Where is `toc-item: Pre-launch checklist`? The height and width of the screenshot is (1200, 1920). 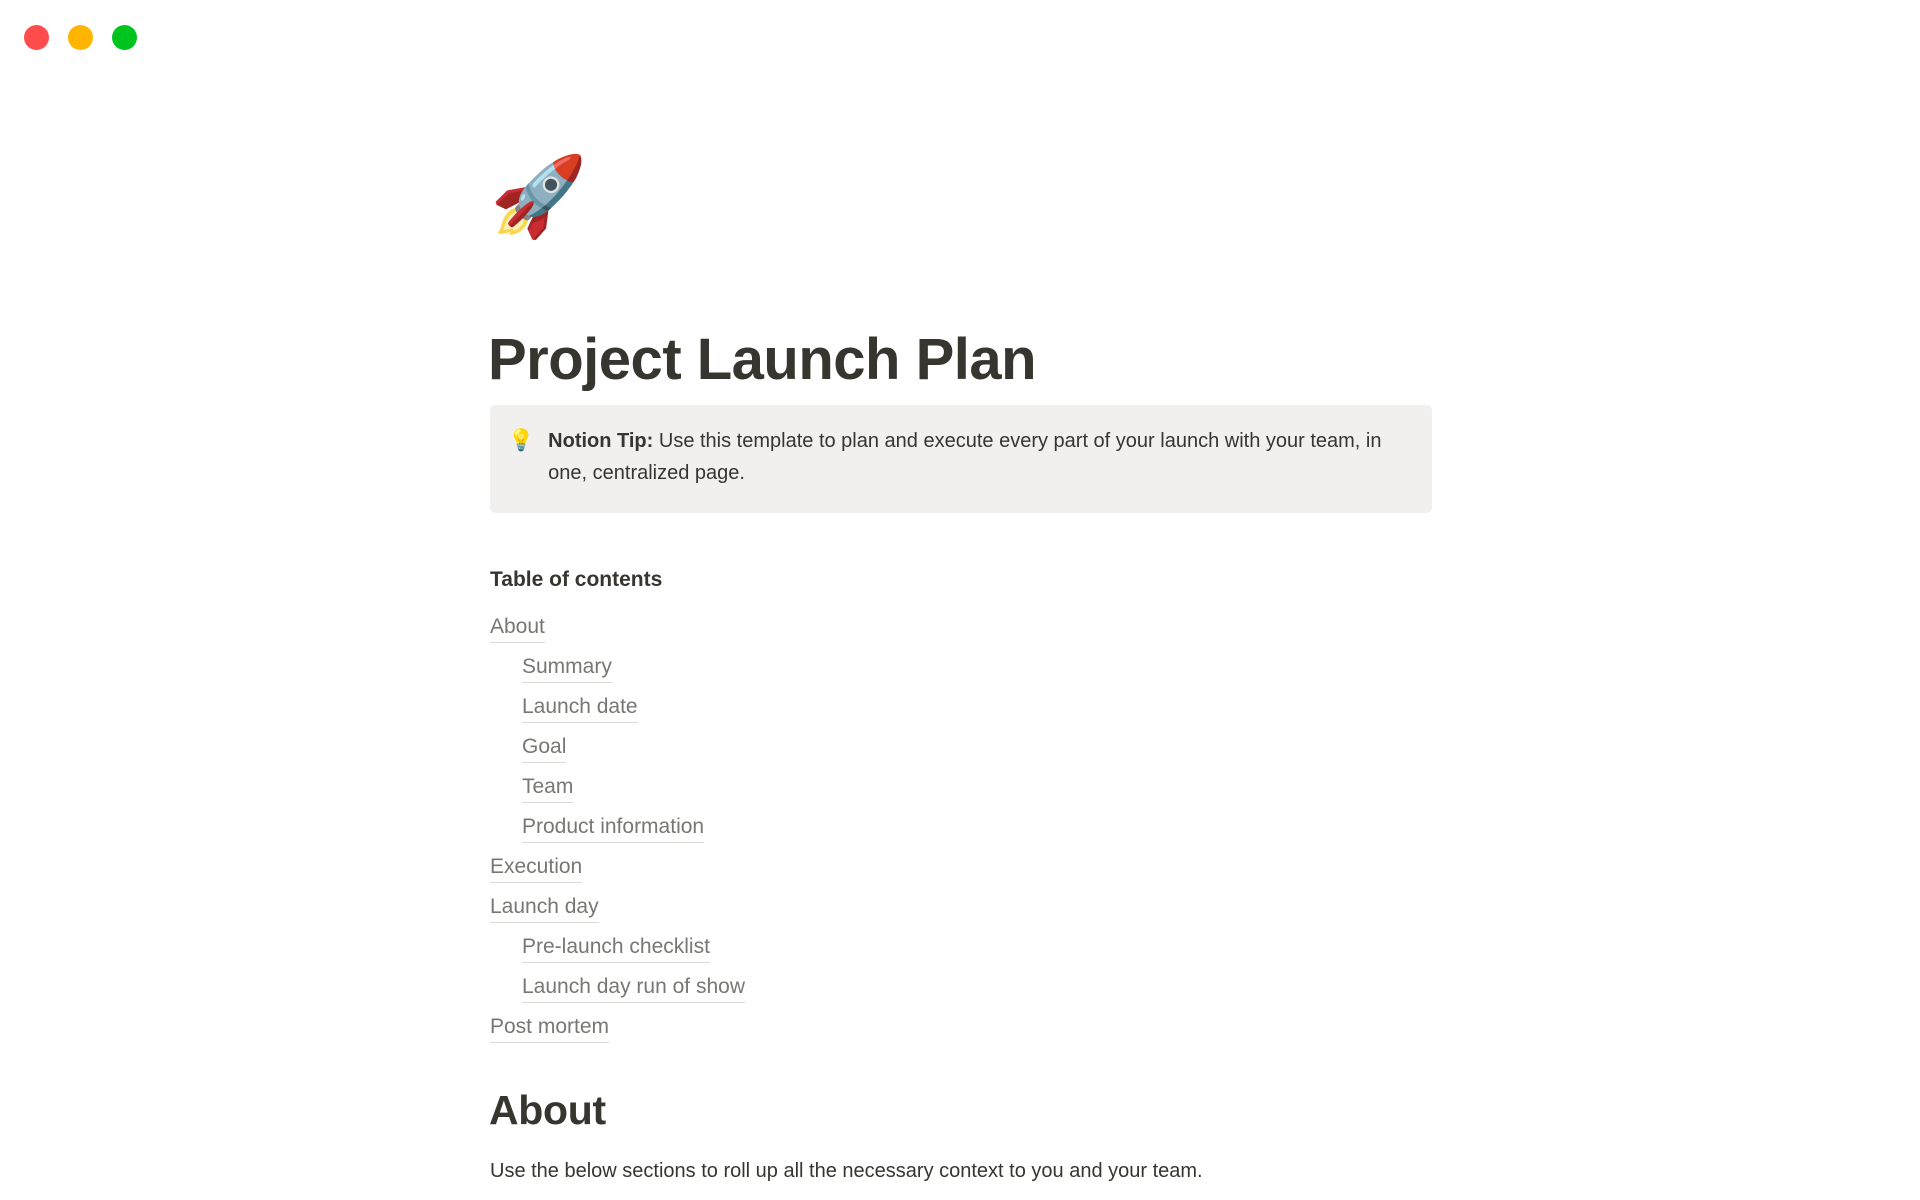 toc-item: Pre-launch checklist is located at coordinates (840, 947).